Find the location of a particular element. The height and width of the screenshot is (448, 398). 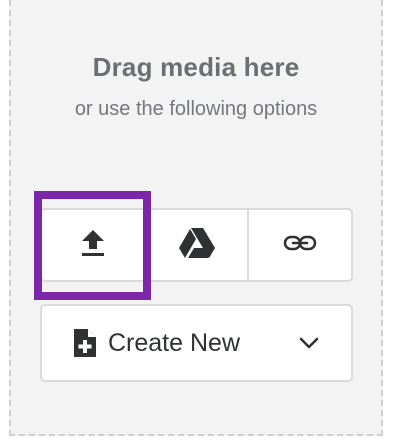

new-file-icon is located at coordinates (85, 343).